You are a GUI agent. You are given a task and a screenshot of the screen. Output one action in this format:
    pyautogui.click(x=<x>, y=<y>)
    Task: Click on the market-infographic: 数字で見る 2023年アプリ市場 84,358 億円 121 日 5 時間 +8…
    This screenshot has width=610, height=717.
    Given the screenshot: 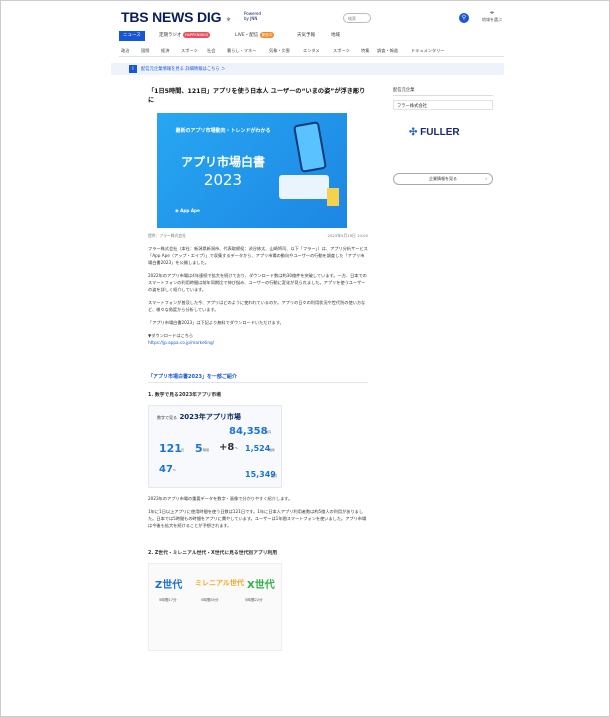 What is the action you would take?
    pyautogui.click(x=215, y=446)
    